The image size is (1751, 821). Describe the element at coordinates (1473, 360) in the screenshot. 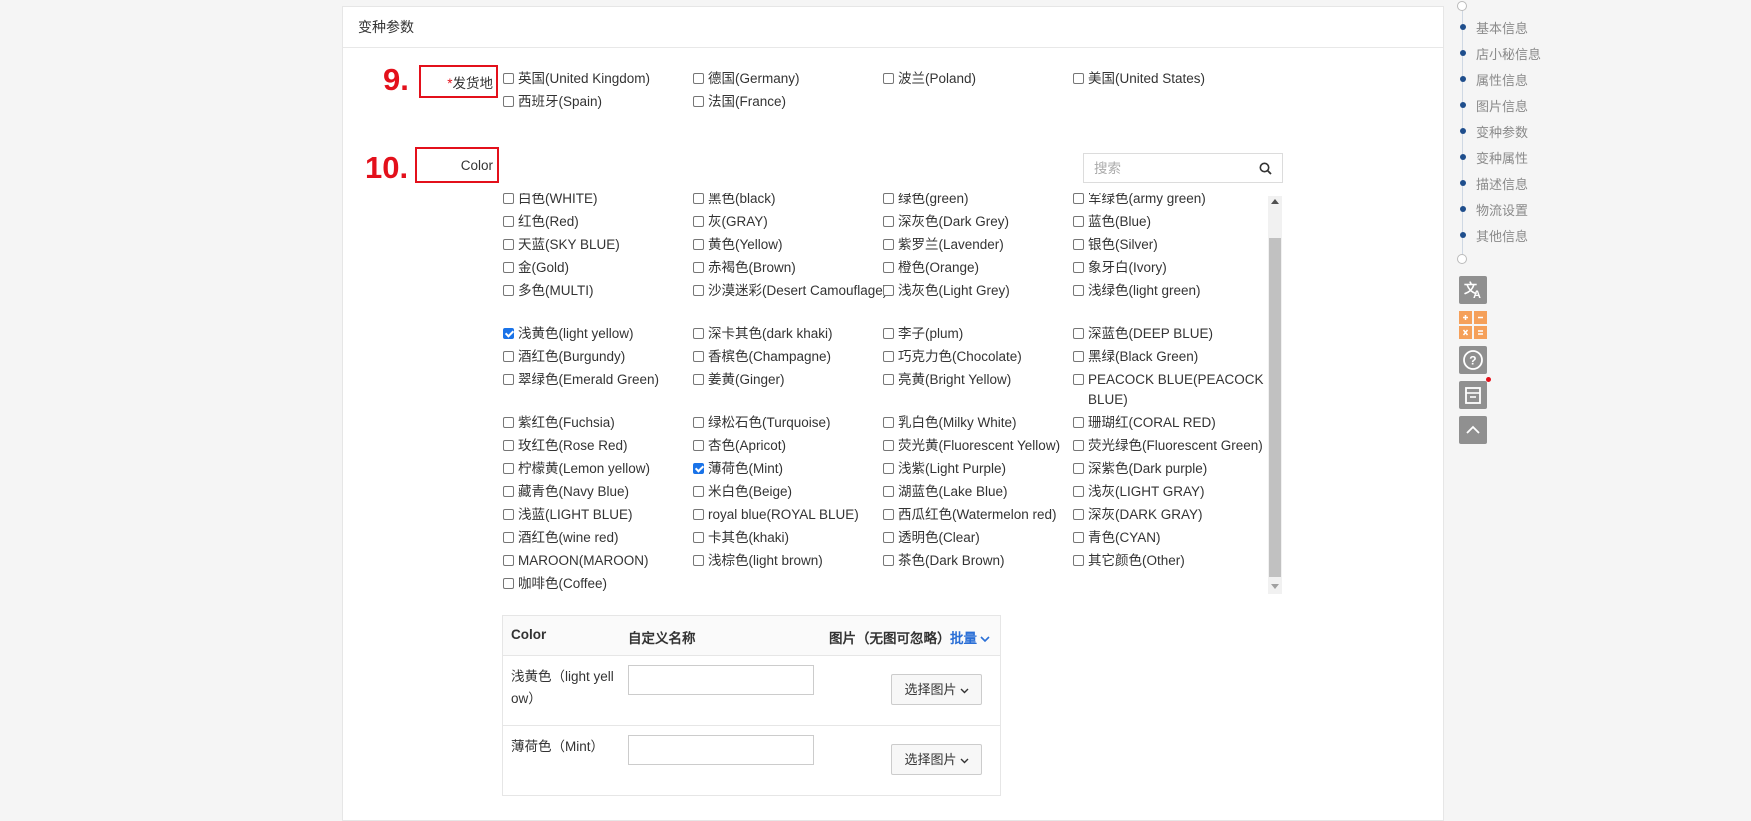

I see `help-button: ?` at that location.